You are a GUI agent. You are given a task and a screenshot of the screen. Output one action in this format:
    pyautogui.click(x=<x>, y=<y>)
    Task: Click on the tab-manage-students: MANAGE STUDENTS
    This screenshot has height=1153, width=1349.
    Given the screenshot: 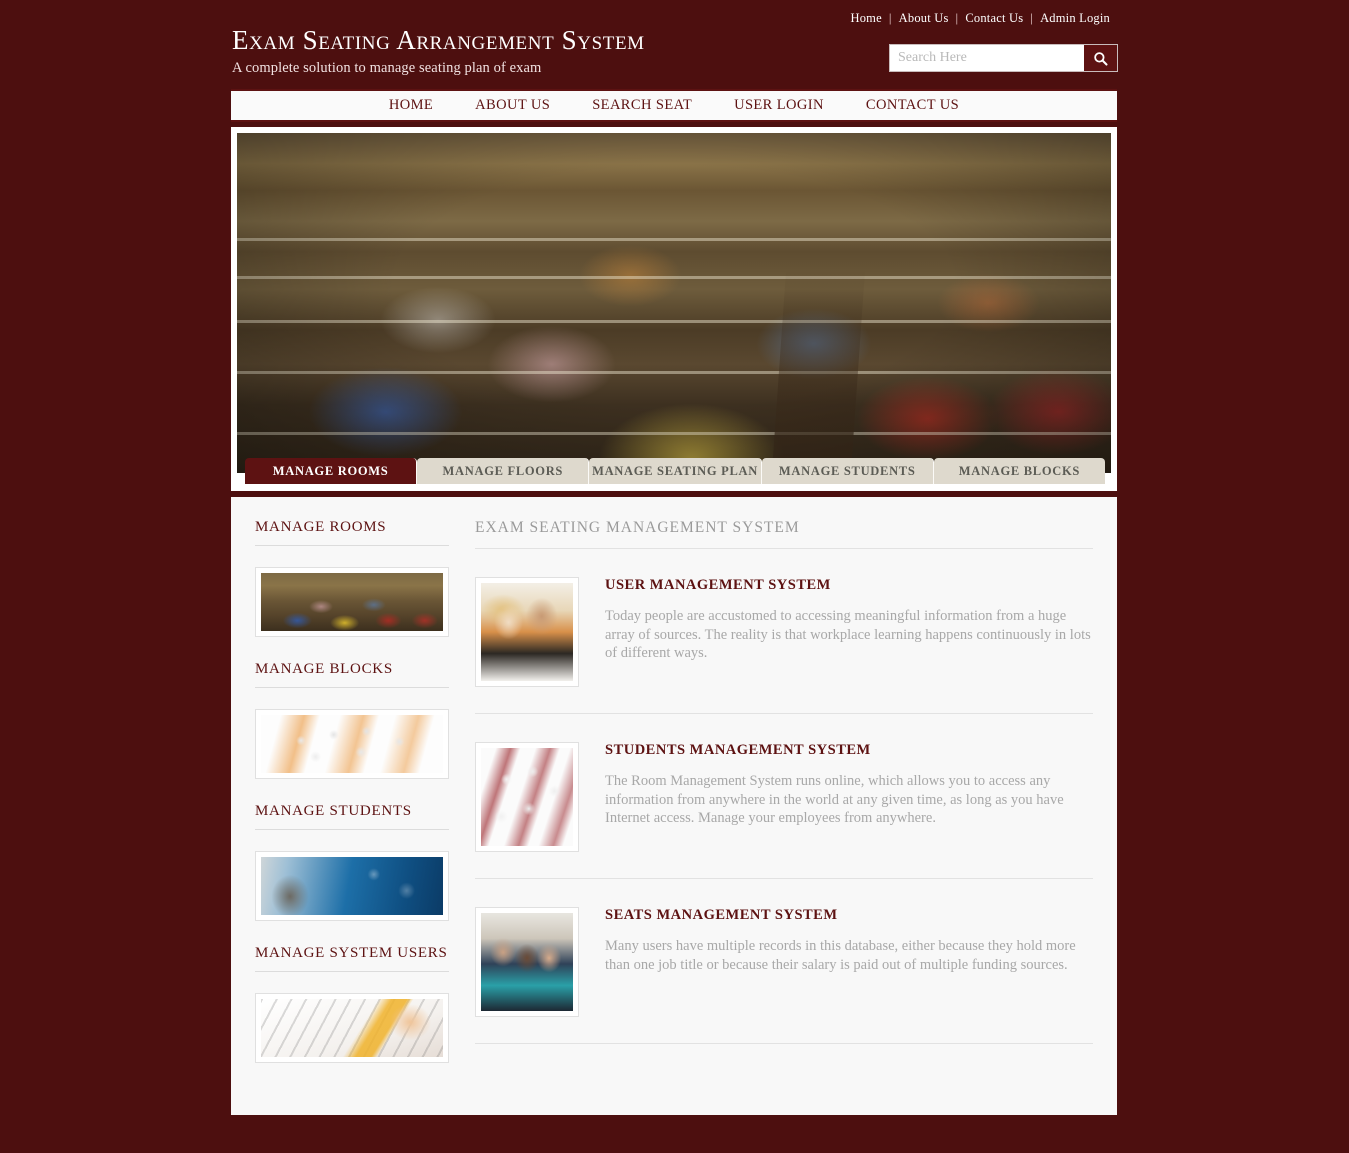 What is the action you would take?
    pyautogui.click(x=847, y=471)
    